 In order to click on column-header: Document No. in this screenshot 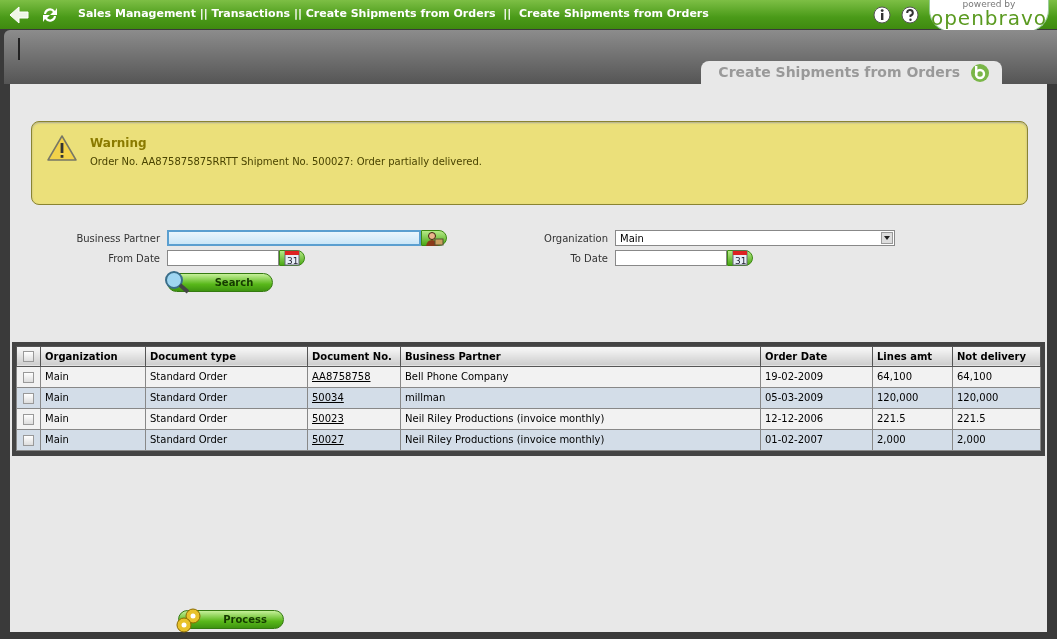, I will do `click(354, 356)`.